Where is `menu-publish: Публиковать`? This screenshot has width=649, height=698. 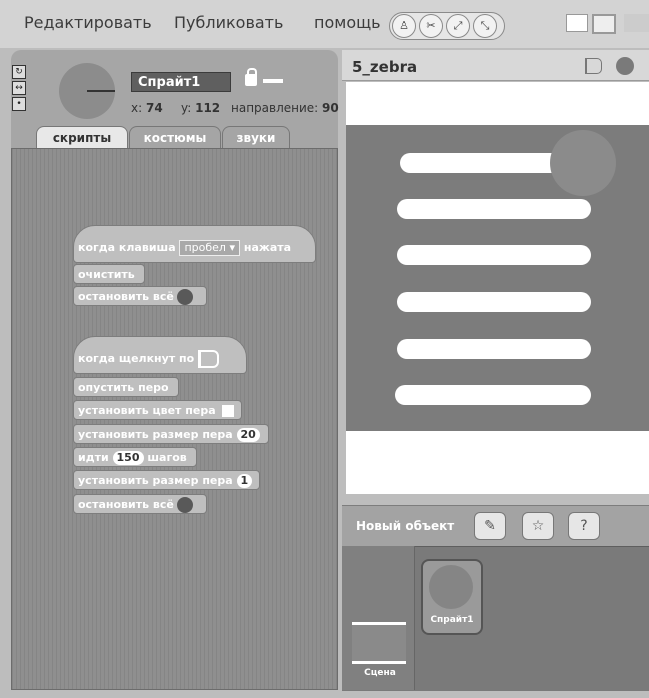
menu-publish: Публиковать is located at coordinates (228, 22).